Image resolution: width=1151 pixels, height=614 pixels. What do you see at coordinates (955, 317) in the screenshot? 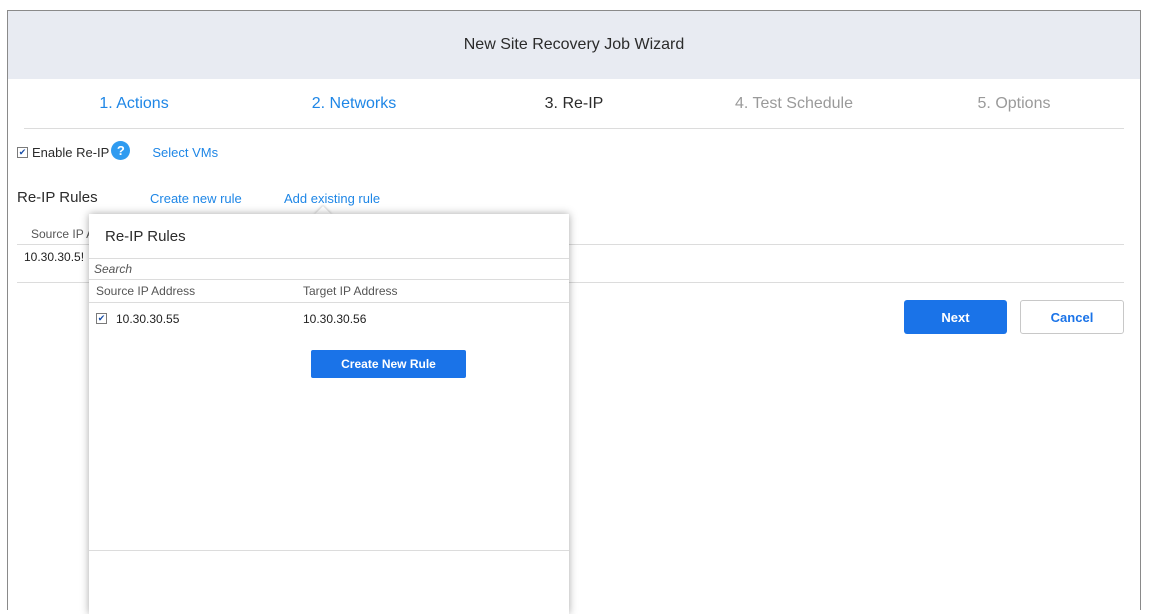
I see `next-button: Next` at bounding box center [955, 317].